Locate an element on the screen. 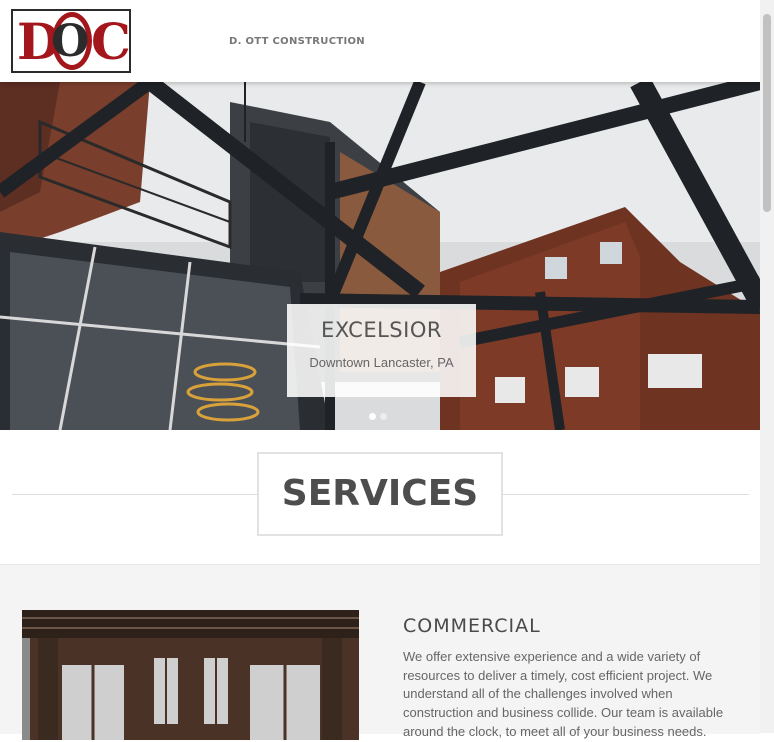 The image size is (774, 742). logo-letter-c: C is located at coordinates (111, 41).